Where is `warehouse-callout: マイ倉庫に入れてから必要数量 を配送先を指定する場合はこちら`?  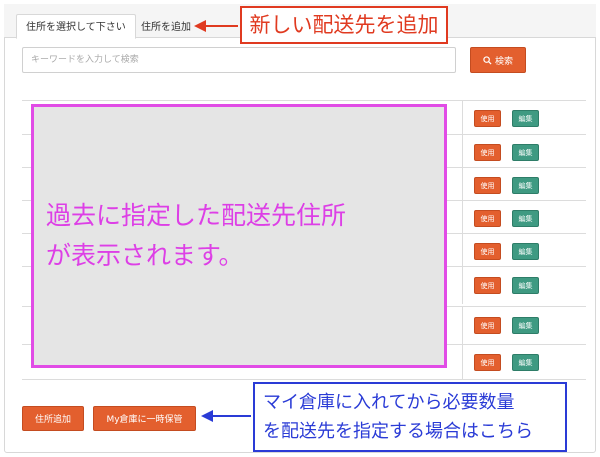 warehouse-callout: マイ倉庫に入れてから必要数量 を配送先を指定する場合はこちら is located at coordinates (410, 417).